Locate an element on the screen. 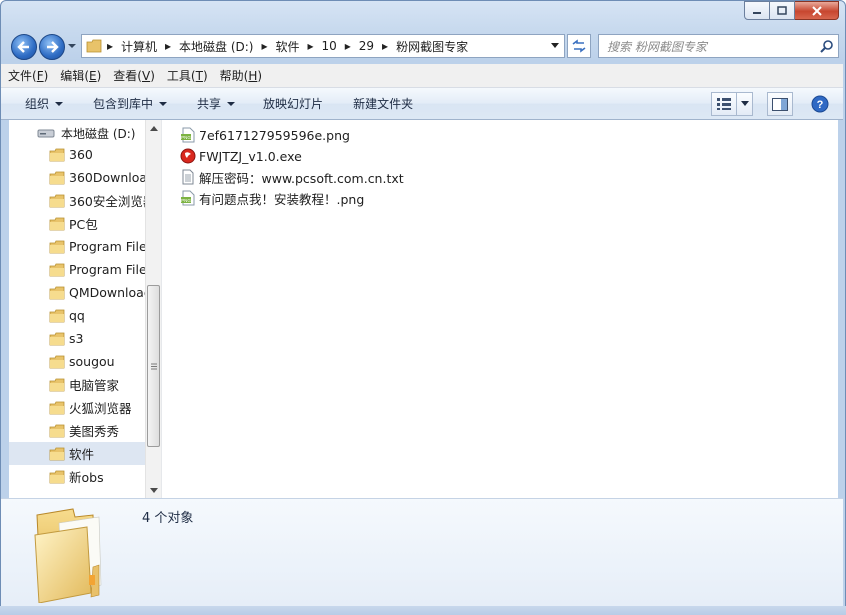 This screenshot has height=615, width=846. preview-pane-button is located at coordinates (780, 104).